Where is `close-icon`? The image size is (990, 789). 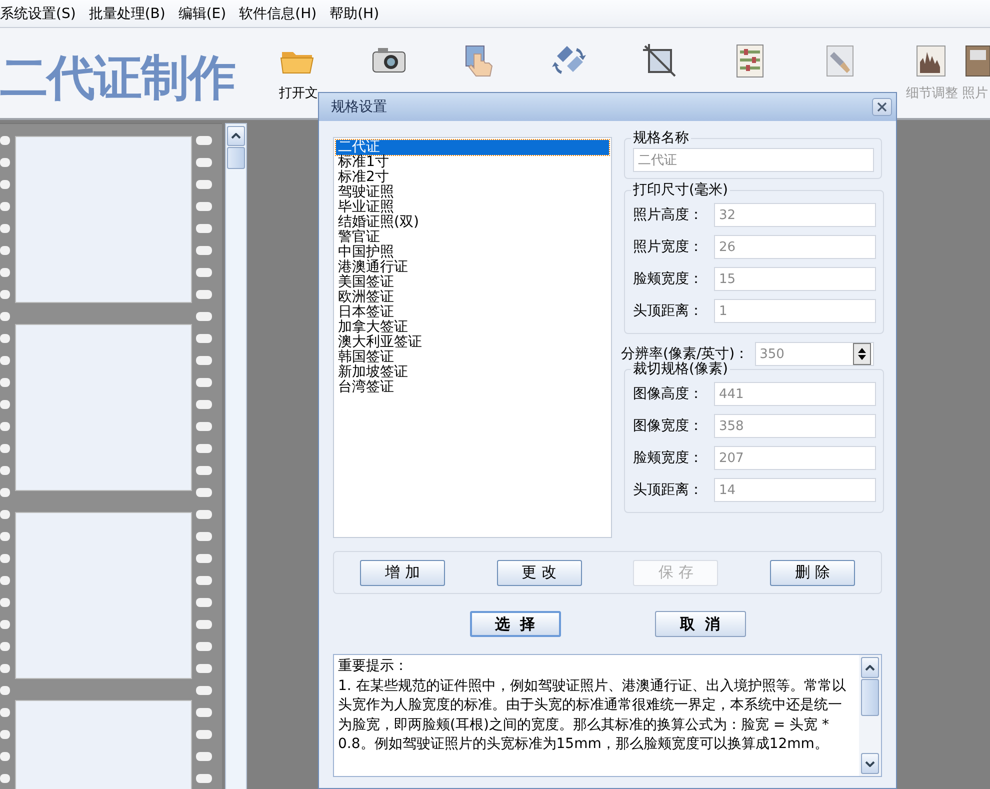
close-icon is located at coordinates (882, 107).